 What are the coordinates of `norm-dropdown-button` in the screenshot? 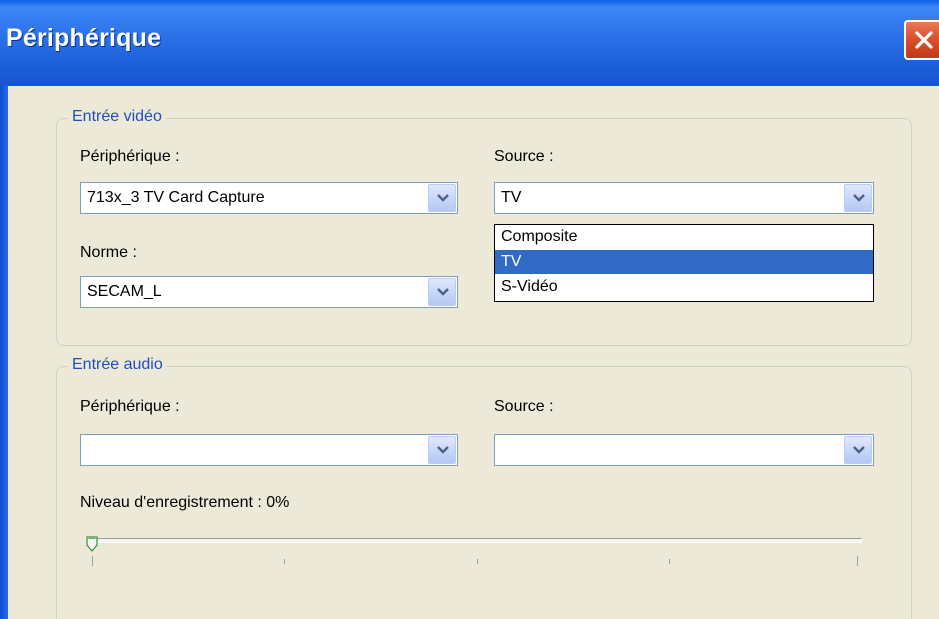 It's located at (442, 292).